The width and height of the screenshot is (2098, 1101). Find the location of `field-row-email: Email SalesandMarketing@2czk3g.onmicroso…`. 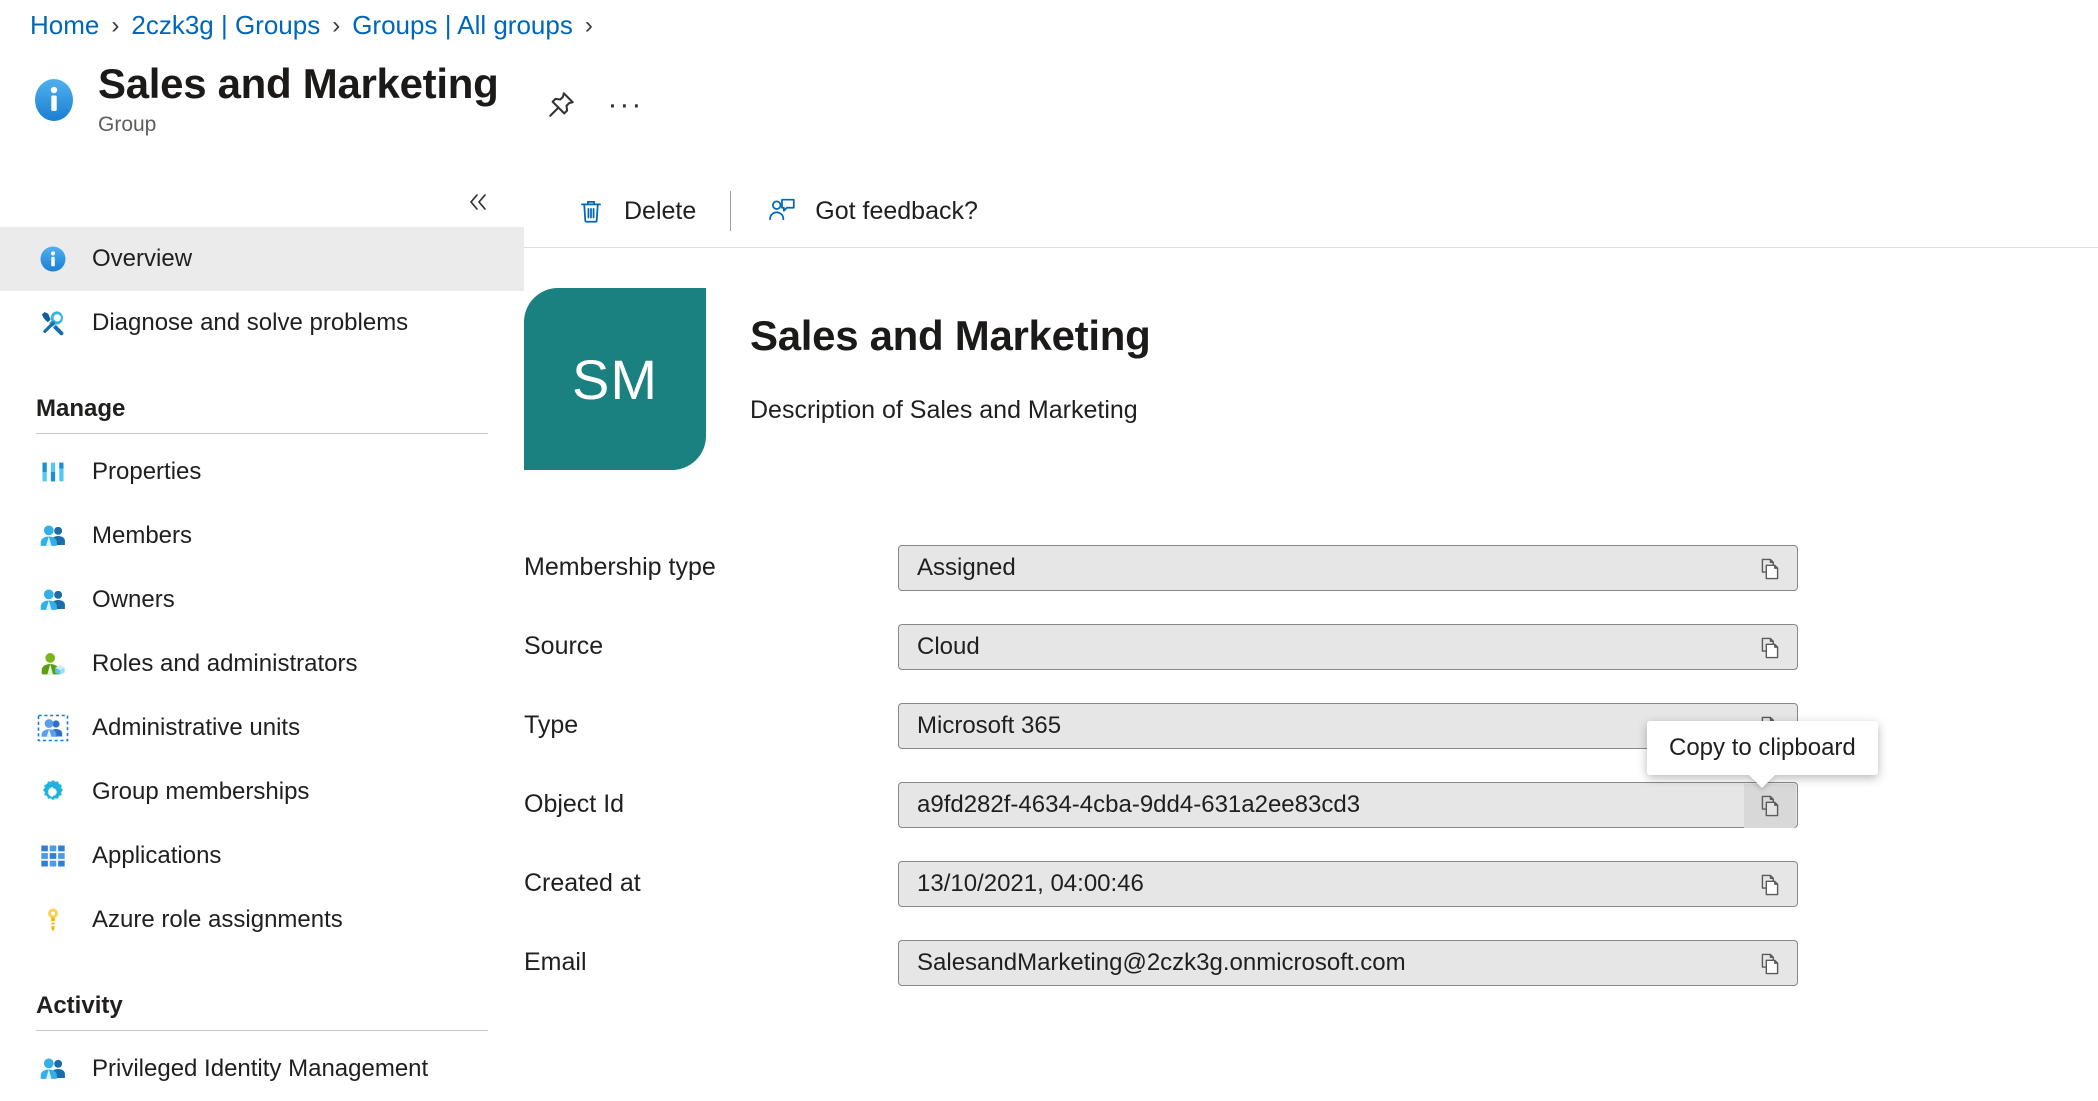

field-row-email: Email SalesandMarketing@2czk3g.onmicroso… is located at coordinates (1311, 962).